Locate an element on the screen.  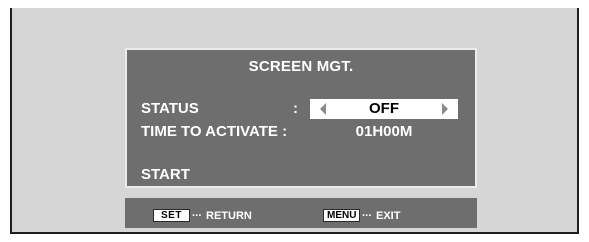
menu-key-badge: MENU is located at coordinates (342, 215).